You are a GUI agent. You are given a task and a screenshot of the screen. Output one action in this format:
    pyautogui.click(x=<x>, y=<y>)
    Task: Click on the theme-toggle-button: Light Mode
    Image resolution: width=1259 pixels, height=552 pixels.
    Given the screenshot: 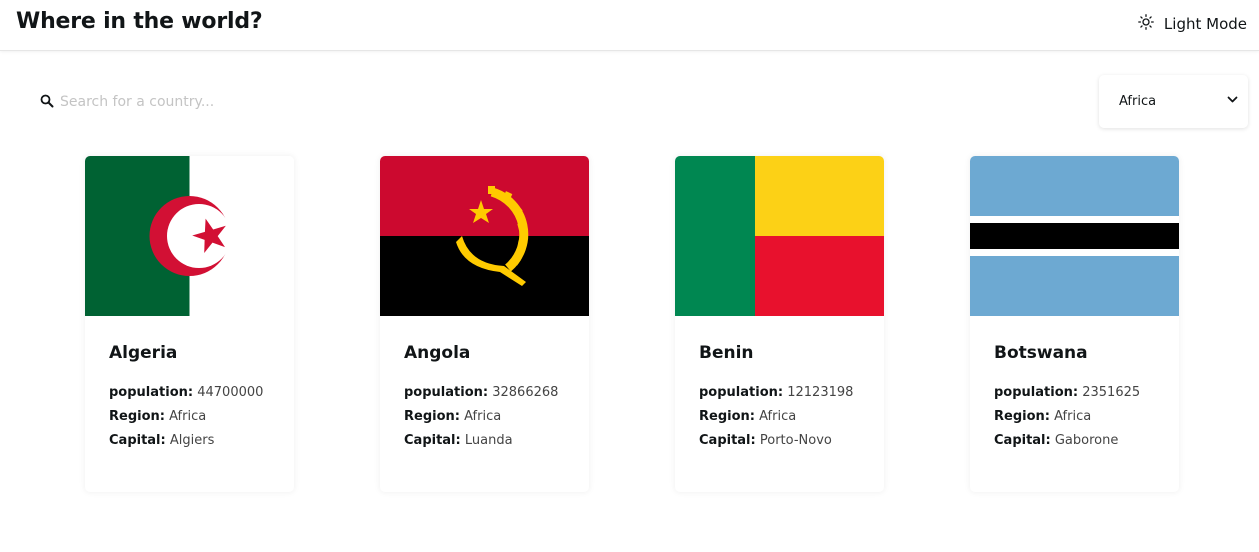 What is the action you would take?
    pyautogui.click(x=1192, y=24)
    